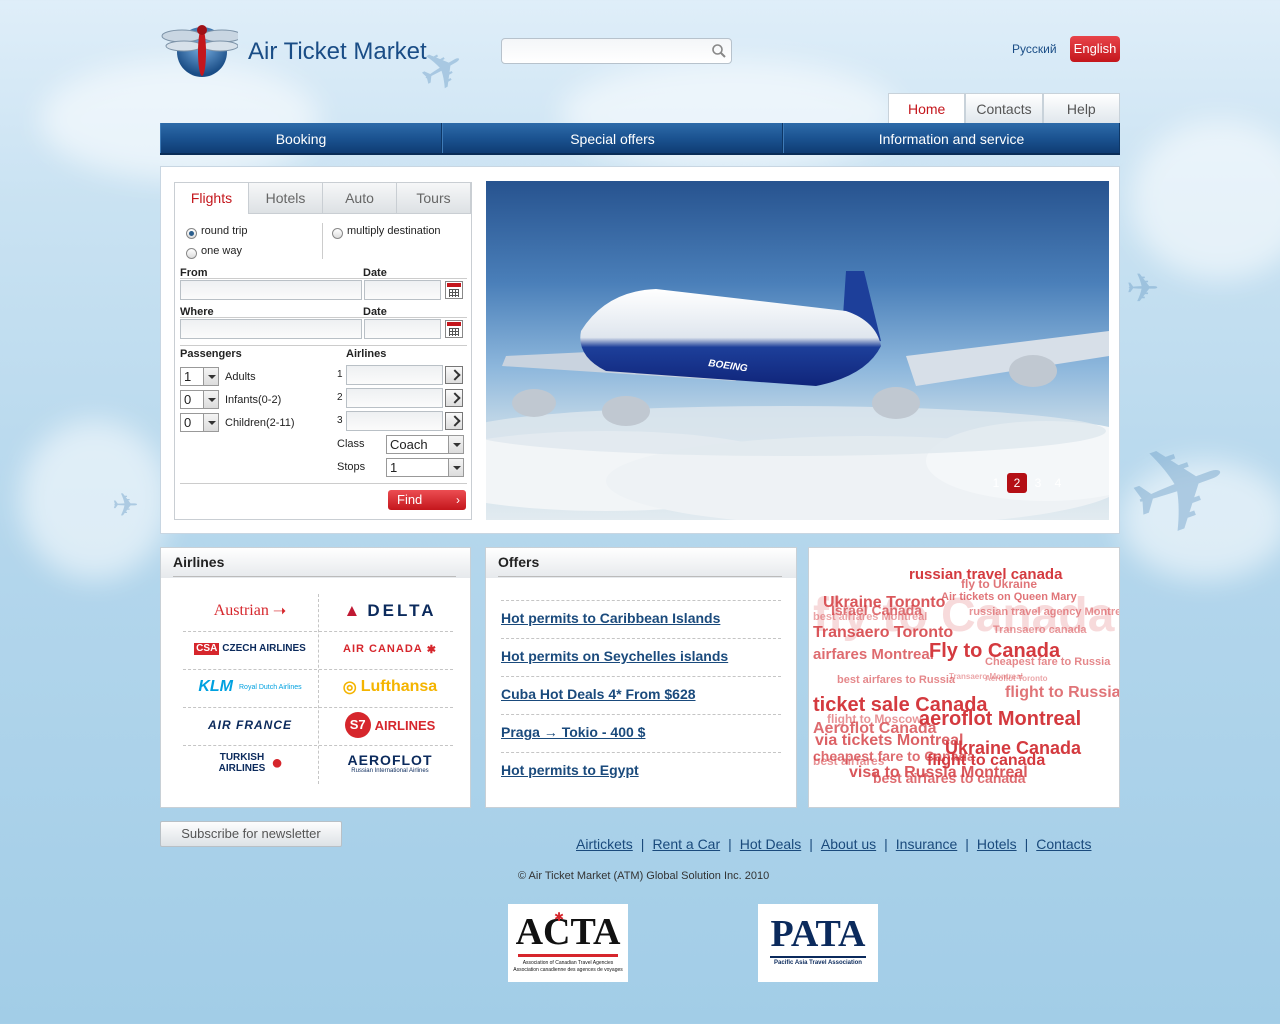  What do you see at coordinates (251, 834) in the screenshot?
I see `subscribe-newsletter-button: Subscribe for newsletter` at bounding box center [251, 834].